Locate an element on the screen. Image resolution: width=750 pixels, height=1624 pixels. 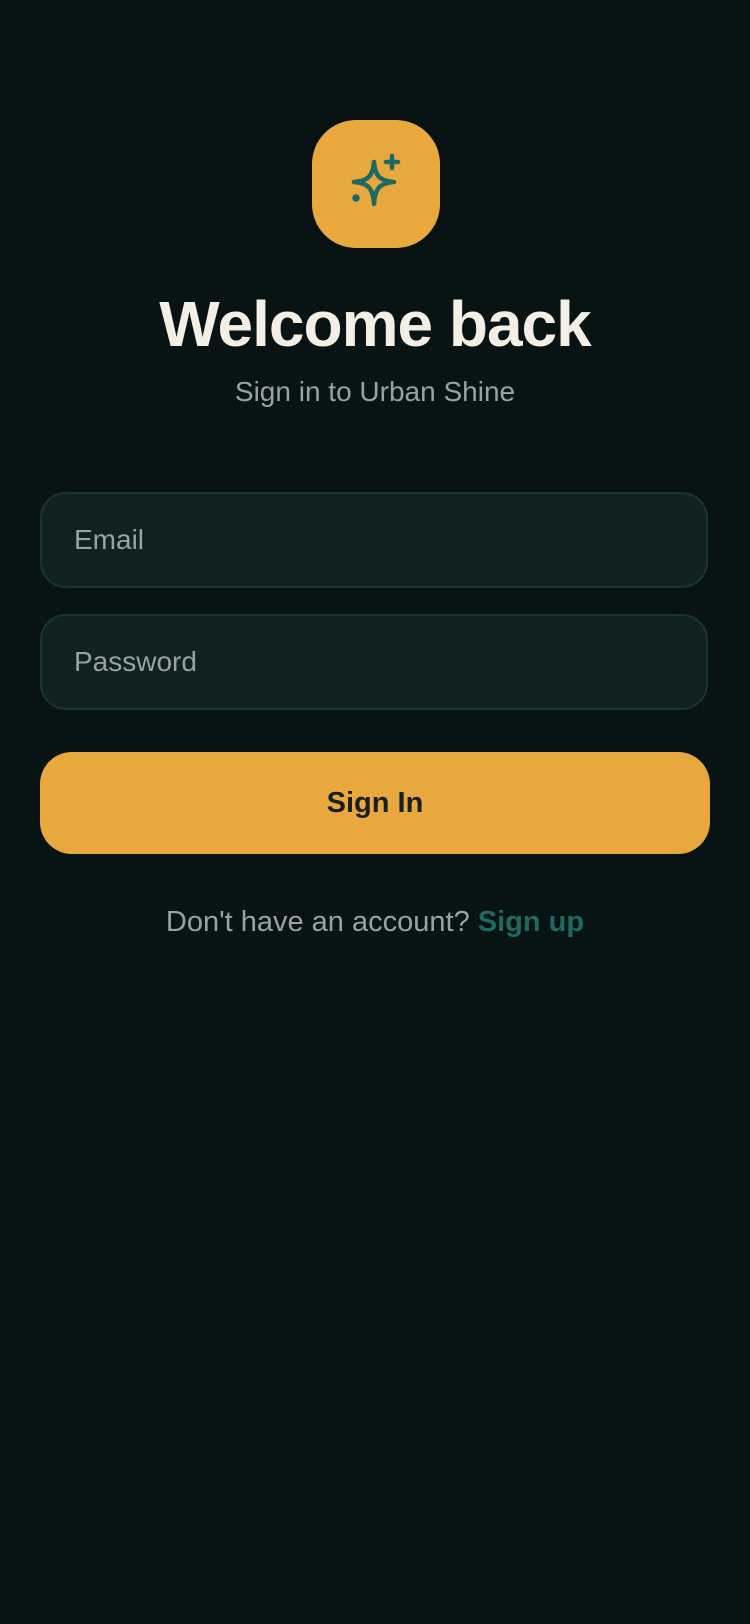
sign-in-button: Sign In is located at coordinates (375, 803).